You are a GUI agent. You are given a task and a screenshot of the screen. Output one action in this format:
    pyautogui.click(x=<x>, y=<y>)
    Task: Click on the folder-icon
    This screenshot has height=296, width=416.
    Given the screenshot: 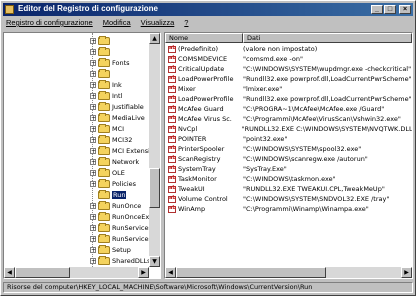 What is the action you would take?
    pyautogui.click(x=104, y=216)
    